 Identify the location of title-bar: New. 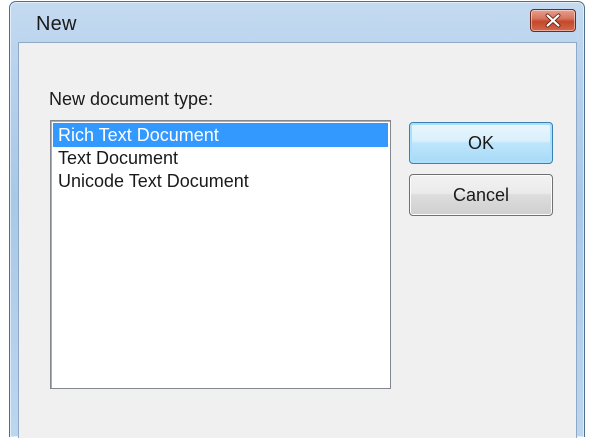
(297, 22).